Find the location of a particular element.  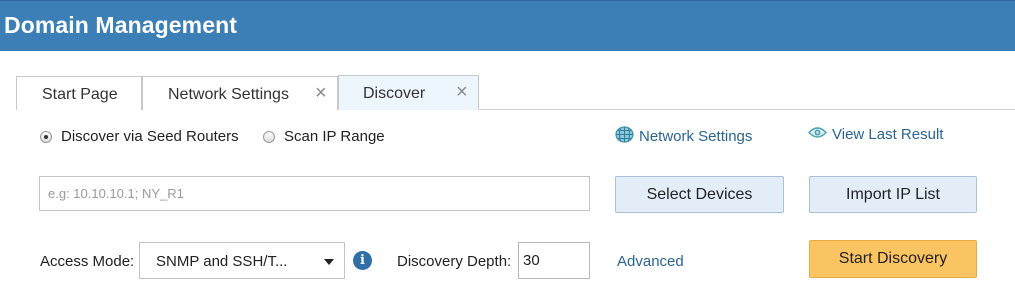

radio-label: Discover via Seed Routers is located at coordinates (150, 136).